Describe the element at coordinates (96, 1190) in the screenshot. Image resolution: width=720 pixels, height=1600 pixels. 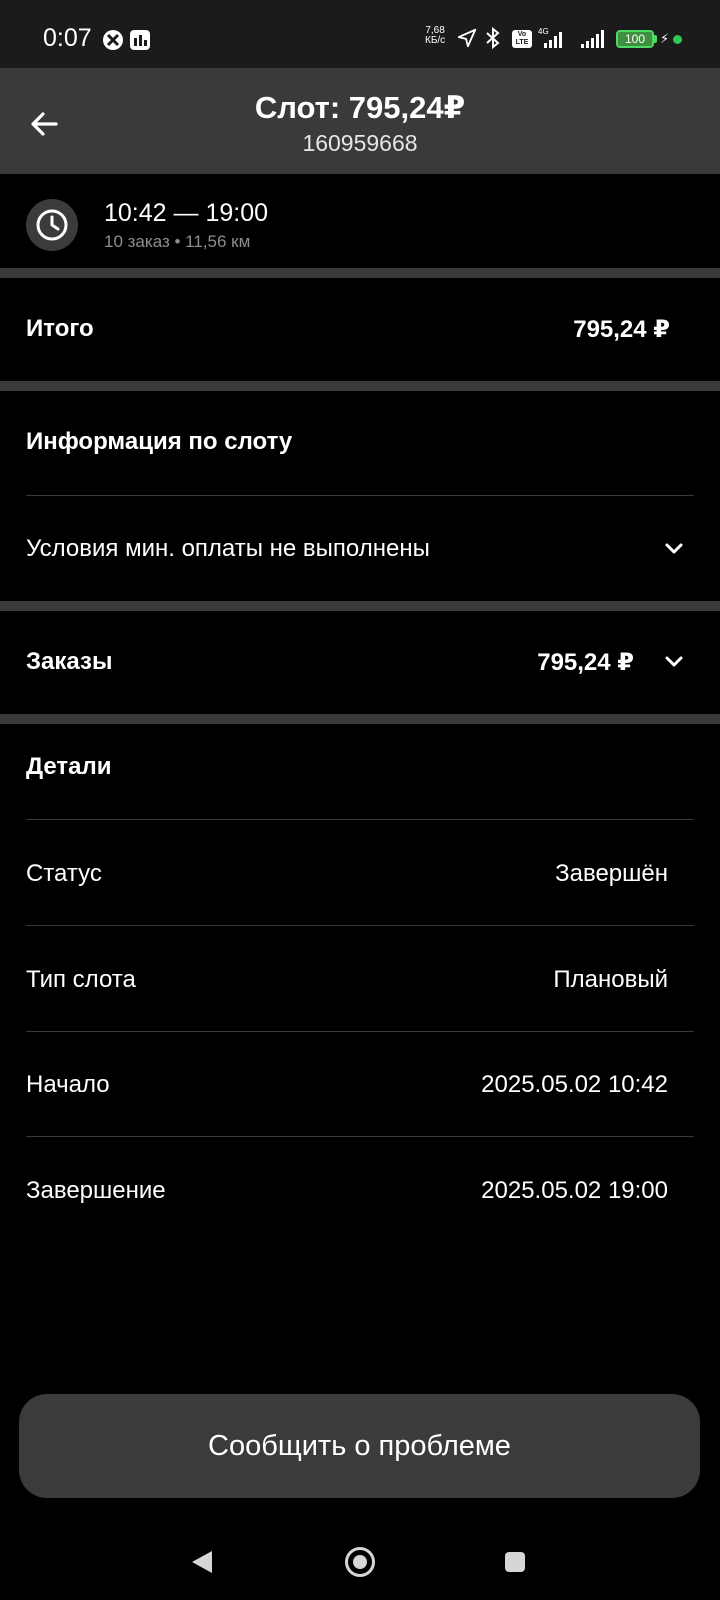
I see `detail-end-label: Завершение` at that location.